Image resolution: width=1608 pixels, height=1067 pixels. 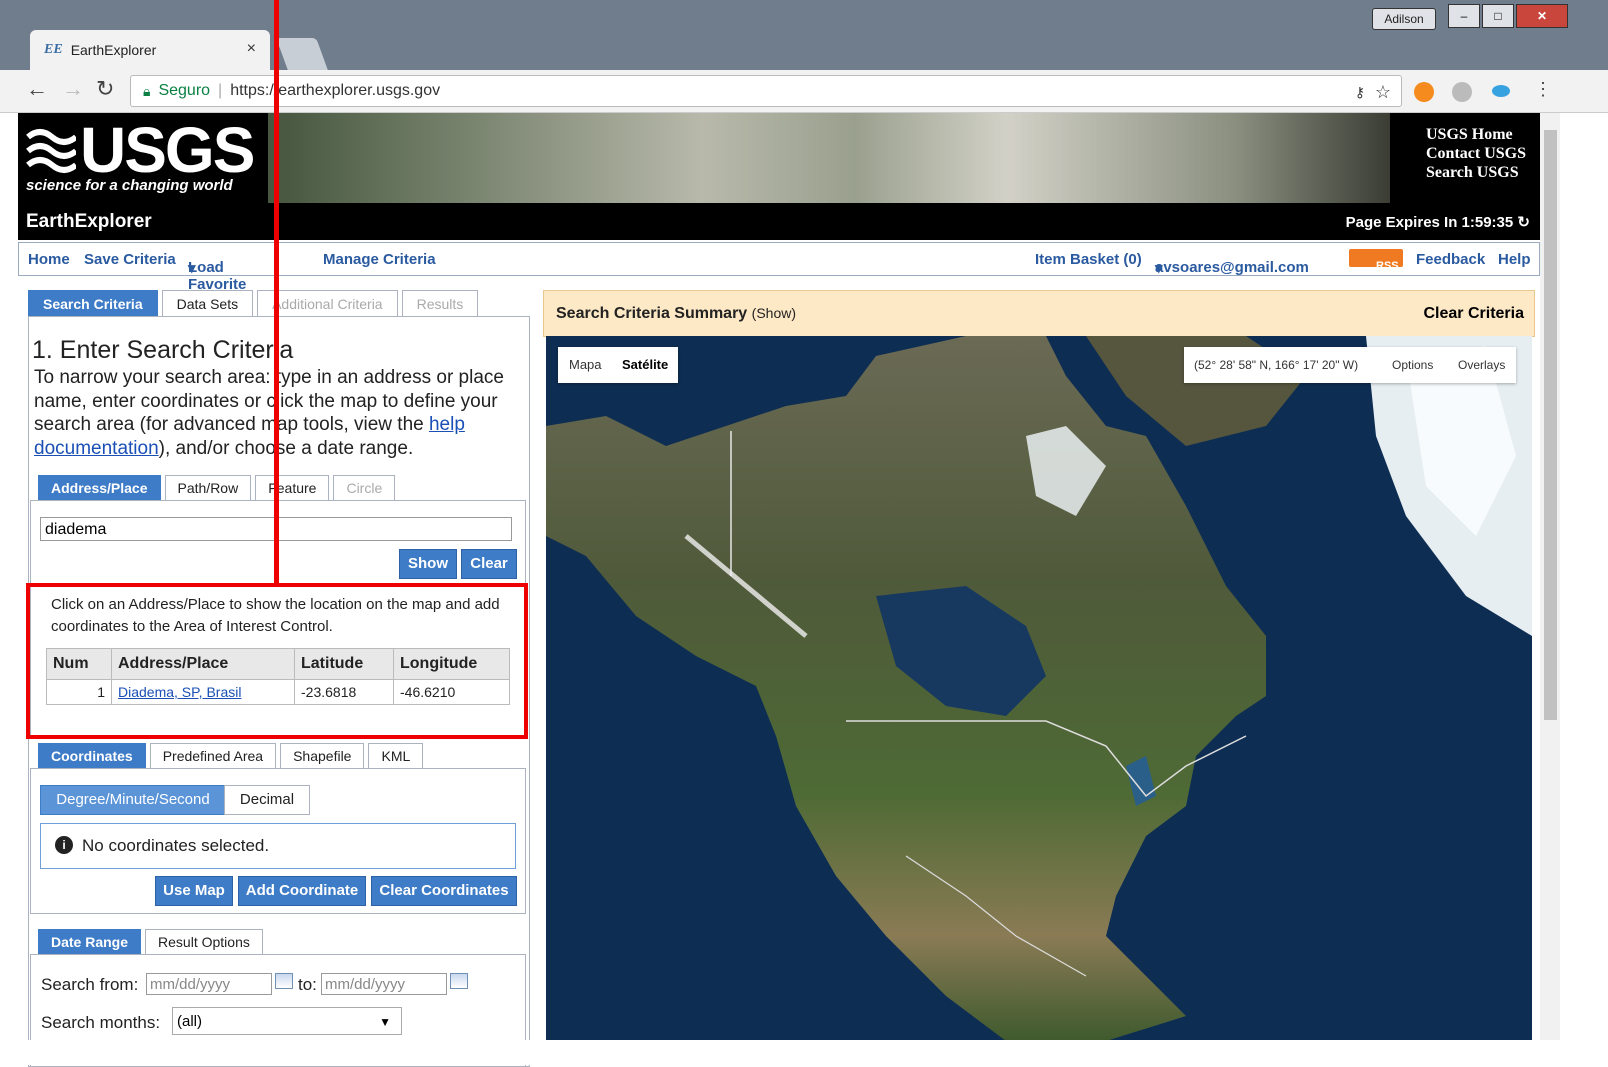 What do you see at coordinates (1476, 134) in the screenshot?
I see `usgs-home-link: USGS Home` at bounding box center [1476, 134].